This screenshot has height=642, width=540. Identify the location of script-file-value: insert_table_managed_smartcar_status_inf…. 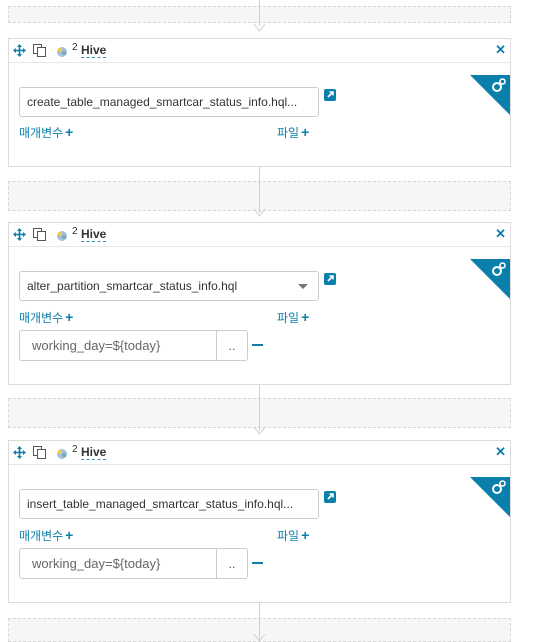
(160, 504).